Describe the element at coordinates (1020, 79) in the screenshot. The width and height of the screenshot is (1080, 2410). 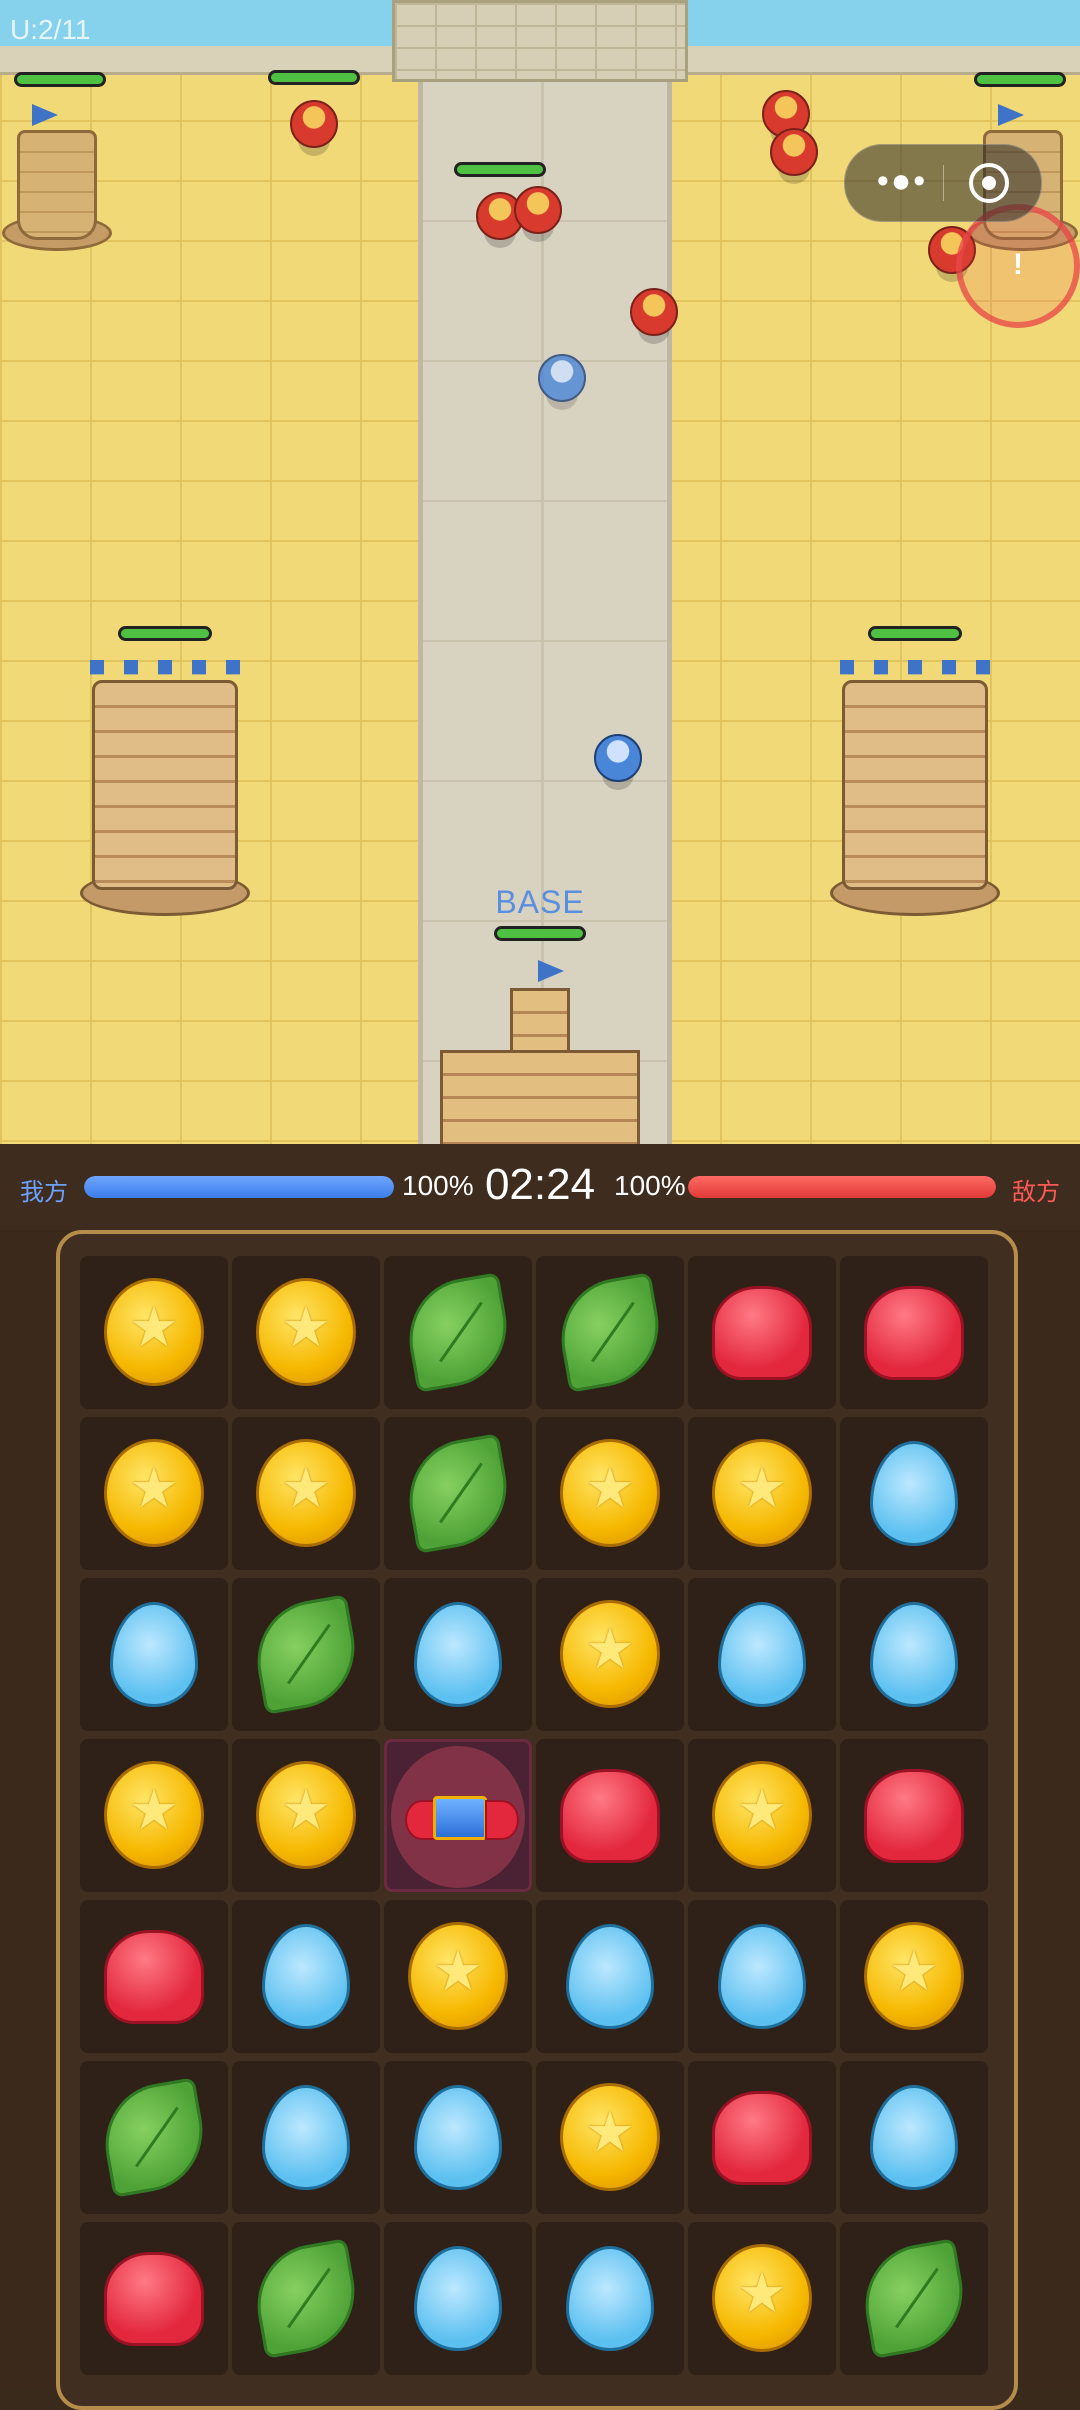
I see `enemy-tower-right-hp-bar` at that location.